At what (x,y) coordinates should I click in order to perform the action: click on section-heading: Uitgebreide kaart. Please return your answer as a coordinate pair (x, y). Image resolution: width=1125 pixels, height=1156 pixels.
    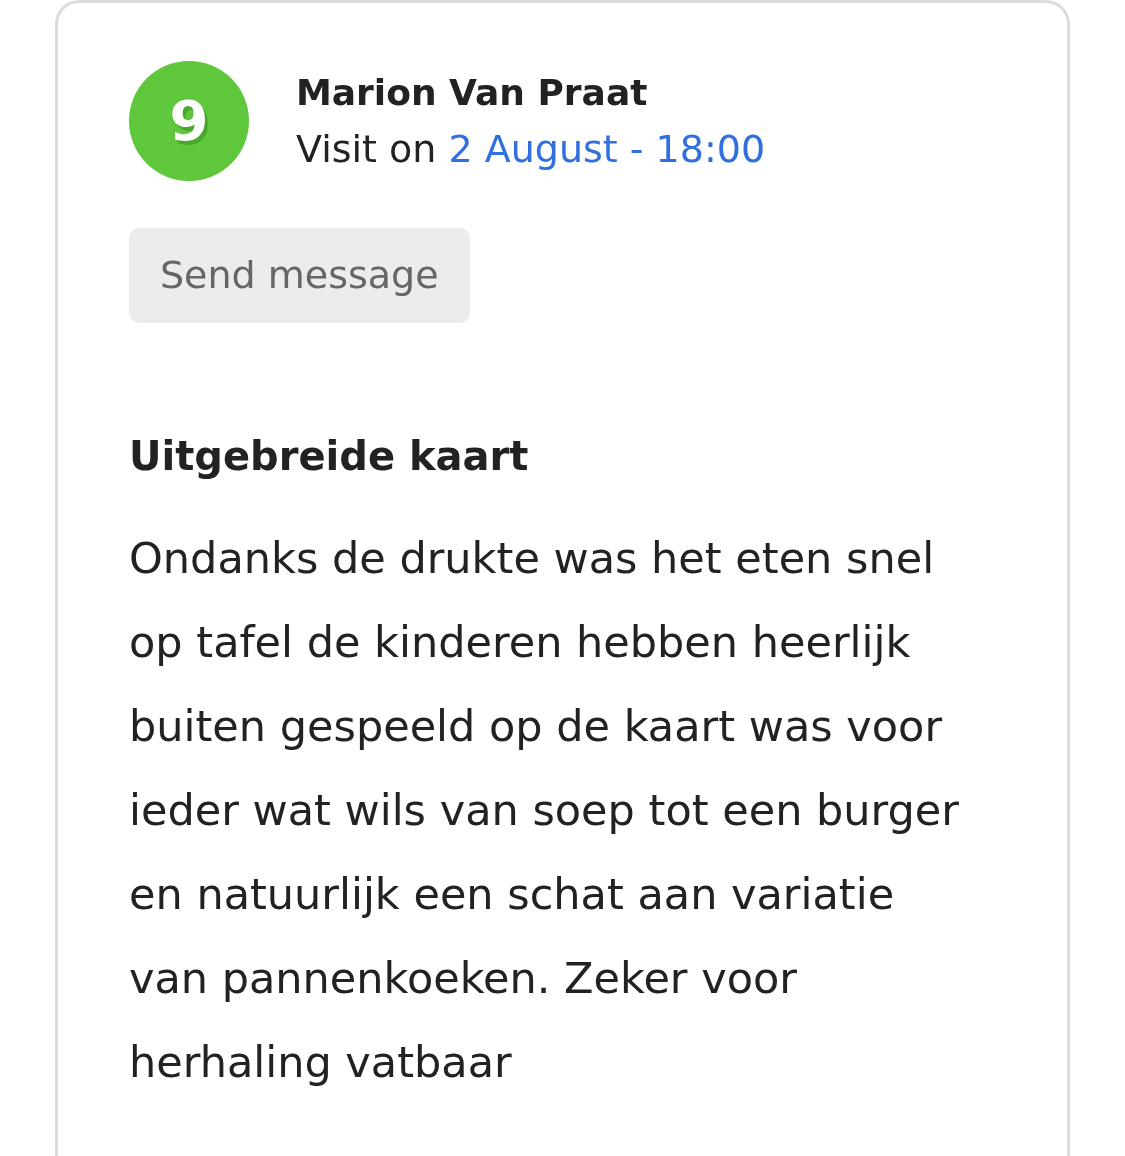
    Looking at the image, I should click on (329, 456).